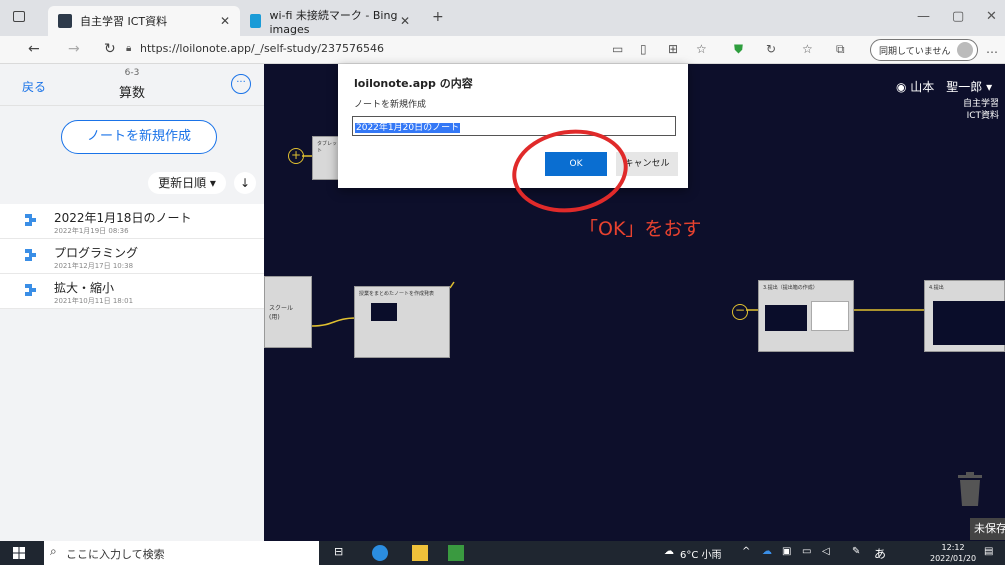 The image size is (1005, 565). I want to click on canvas-card-school: スクール (用), so click(288, 312).